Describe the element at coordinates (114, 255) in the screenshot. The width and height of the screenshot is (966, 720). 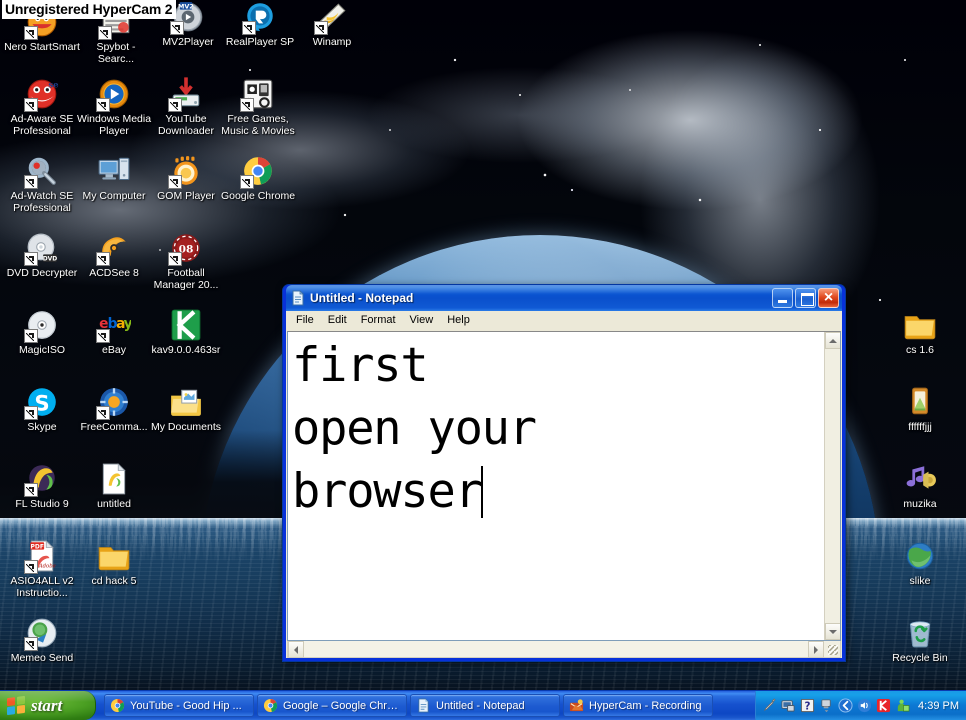
I see `desktop-icon-acdsee-8: ACDSee 8` at that location.